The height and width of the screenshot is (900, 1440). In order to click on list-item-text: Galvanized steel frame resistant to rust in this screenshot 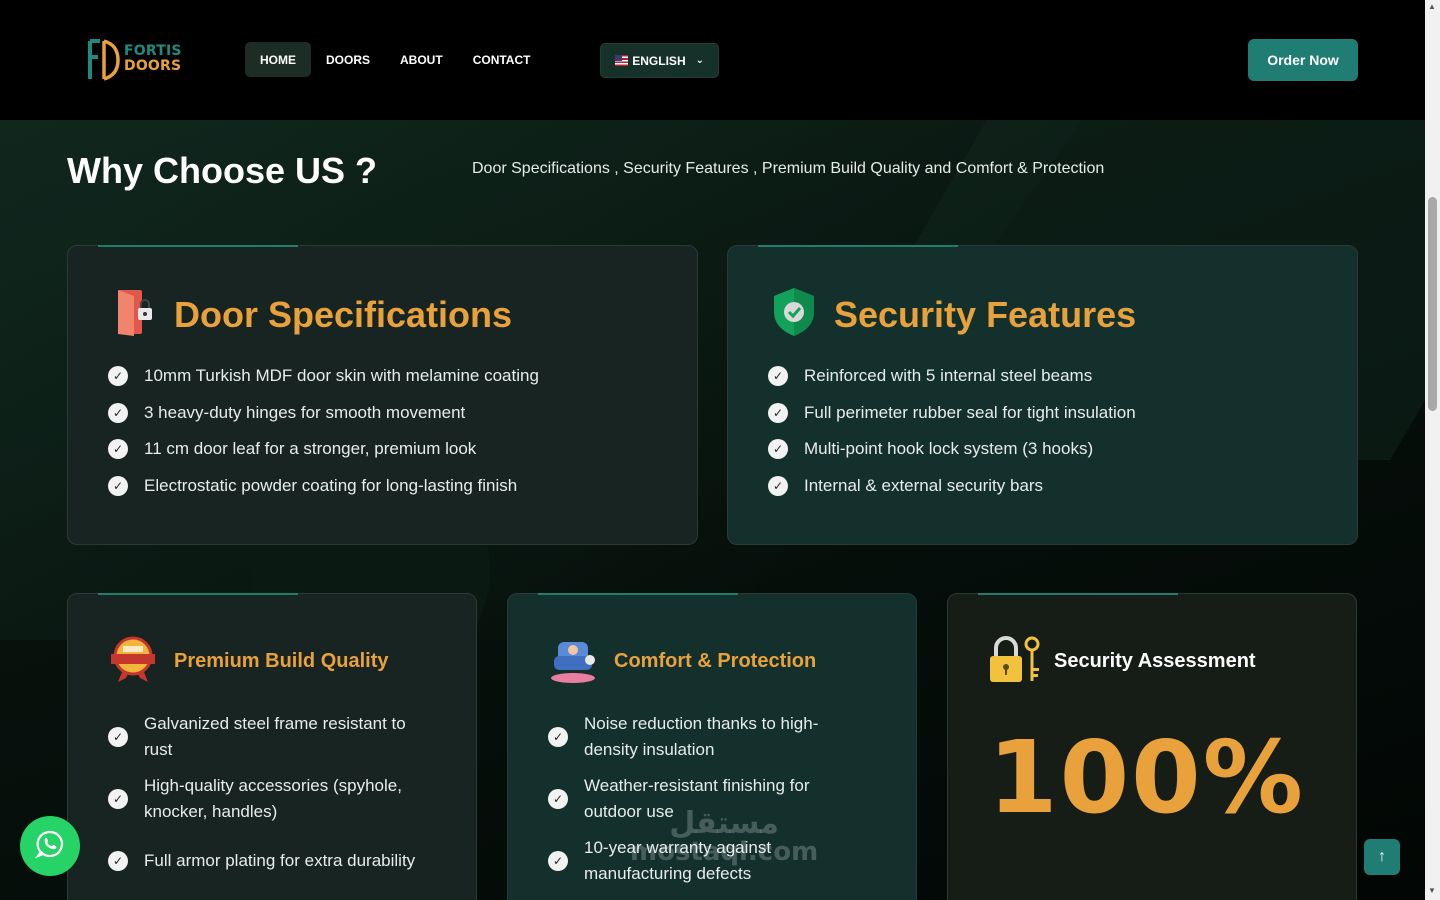, I will do `click(275, 736)`.